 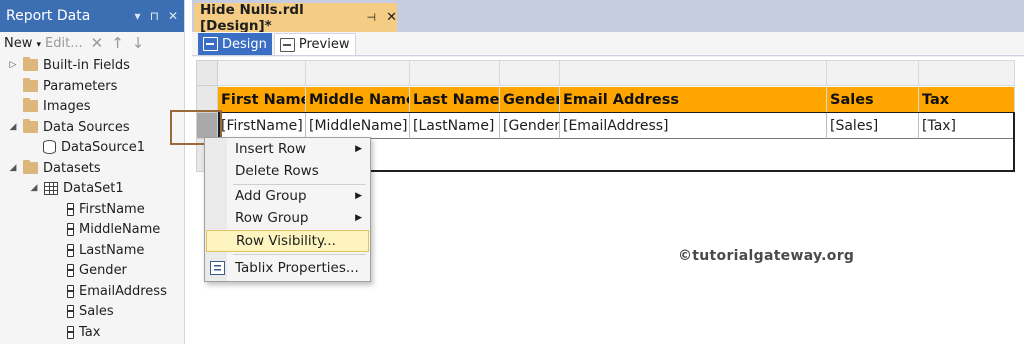 I want to click on tab-preview-label: Preview, so click(x=324, y=44).